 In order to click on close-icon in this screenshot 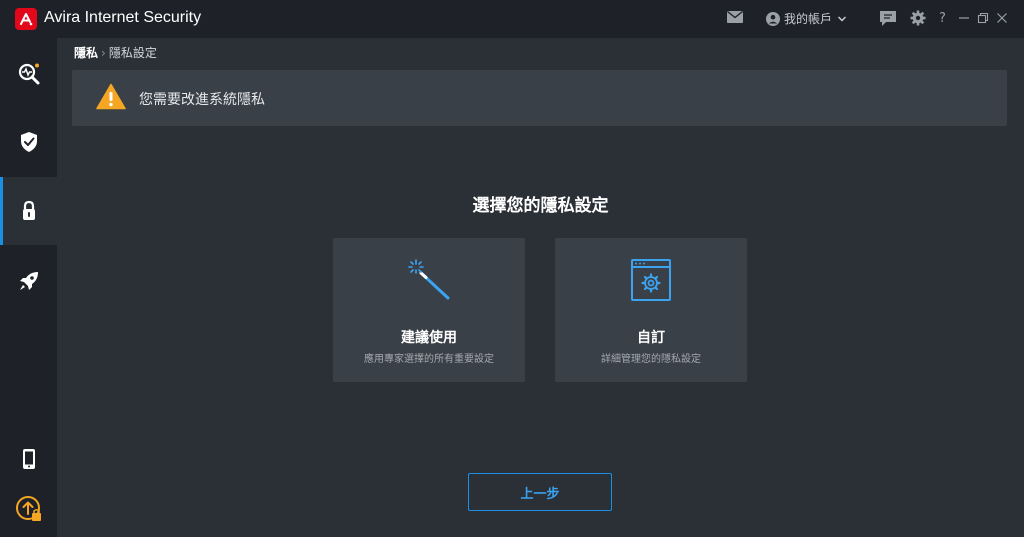, I will do `click(1002, 18)`.